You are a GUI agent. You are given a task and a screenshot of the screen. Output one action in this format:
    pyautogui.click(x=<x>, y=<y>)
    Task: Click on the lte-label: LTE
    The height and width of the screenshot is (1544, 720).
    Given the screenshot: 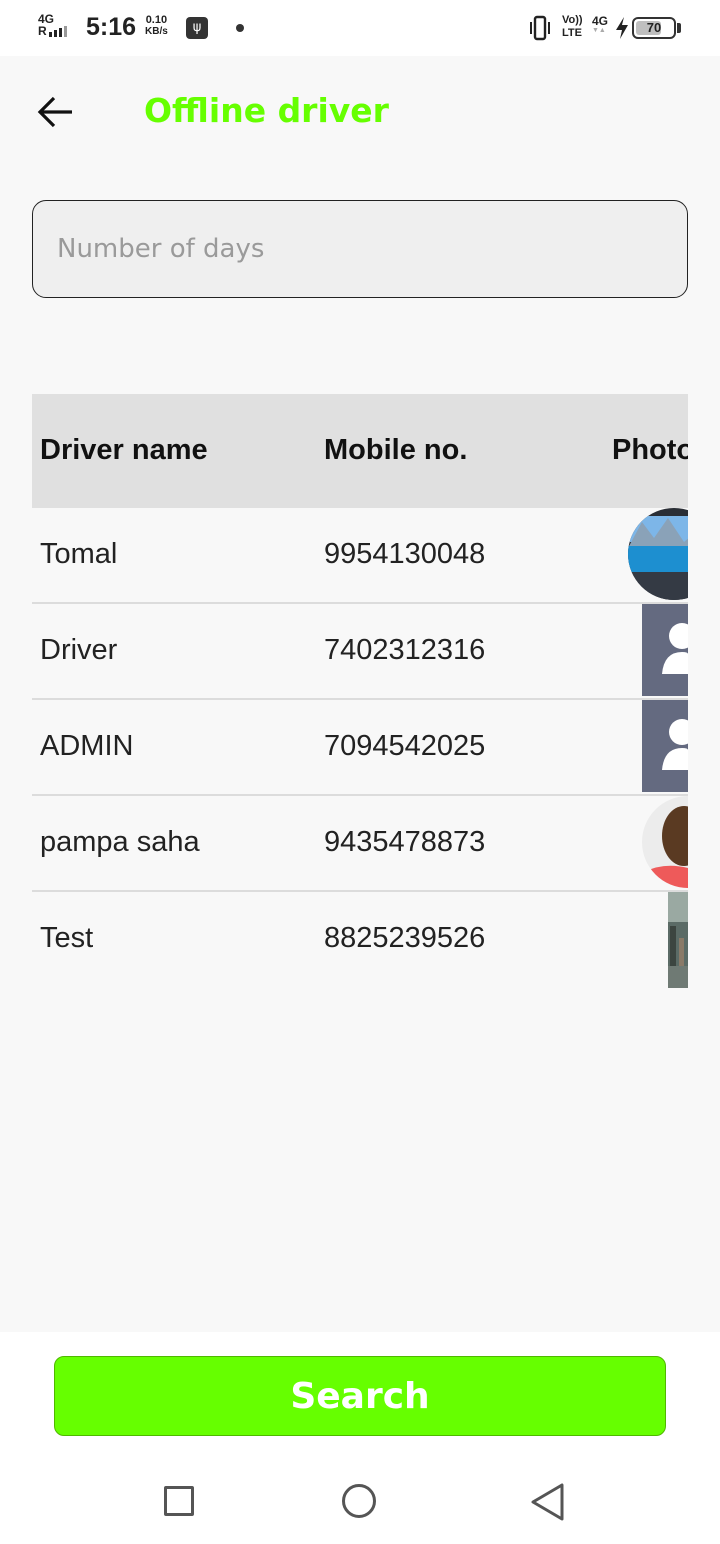 What is the action you would take?
    pyautogui.click(x=572, y=33)
    